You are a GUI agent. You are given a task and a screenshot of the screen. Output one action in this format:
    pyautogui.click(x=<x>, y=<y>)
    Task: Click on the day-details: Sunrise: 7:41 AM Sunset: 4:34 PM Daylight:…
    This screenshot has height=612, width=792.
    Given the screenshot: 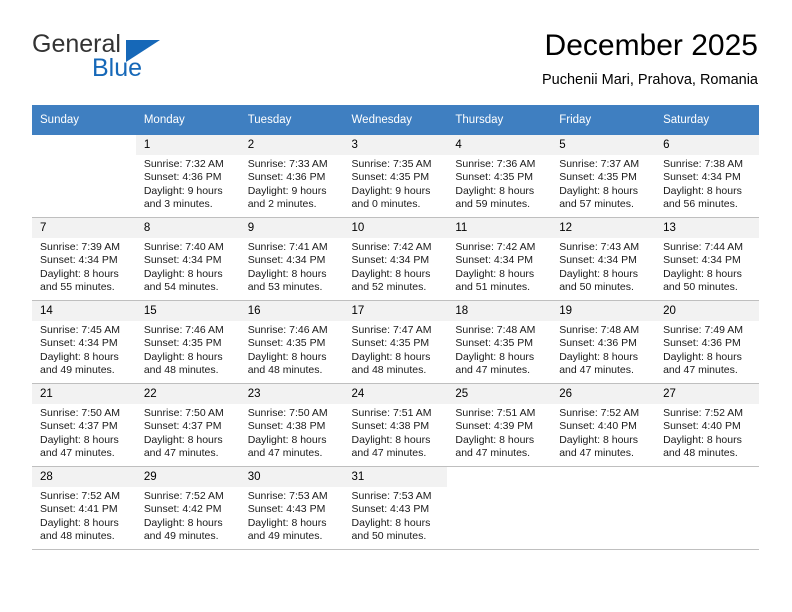 What is the action you would take?
    pyautogui.click(x=292, y=266)
    